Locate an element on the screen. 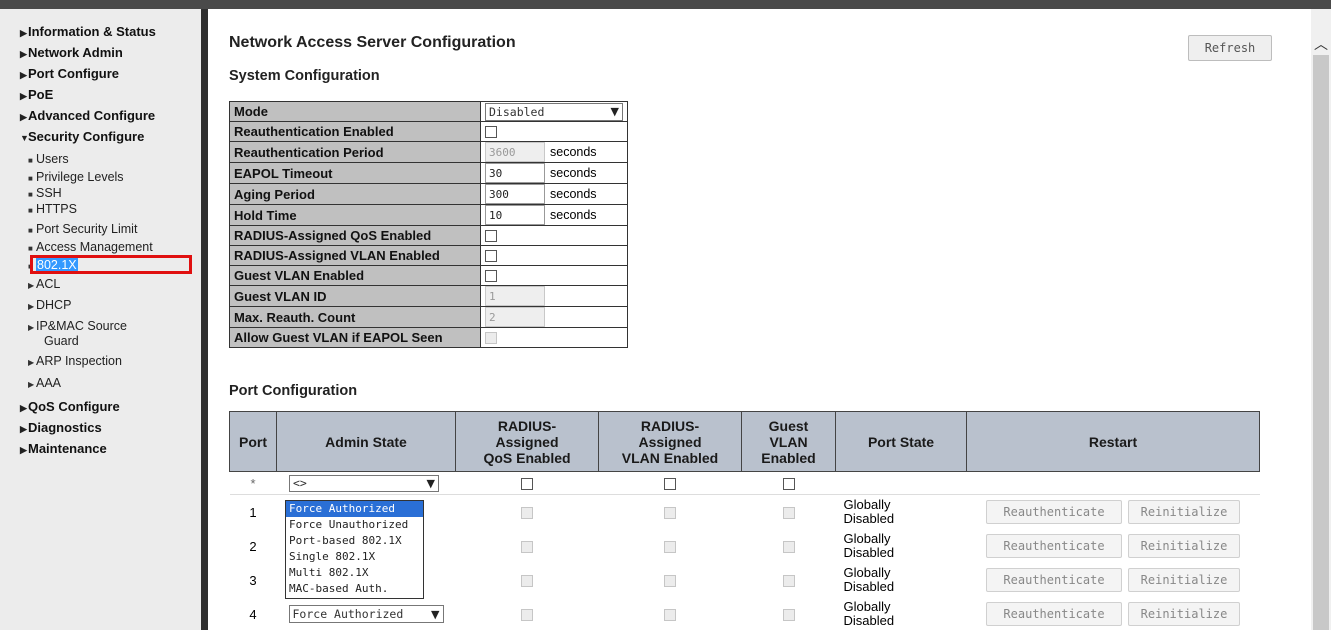 The image size is (1331, 631). option-port-based-802-1x: Port-based 802.1X is located at coordinates (354, 541).